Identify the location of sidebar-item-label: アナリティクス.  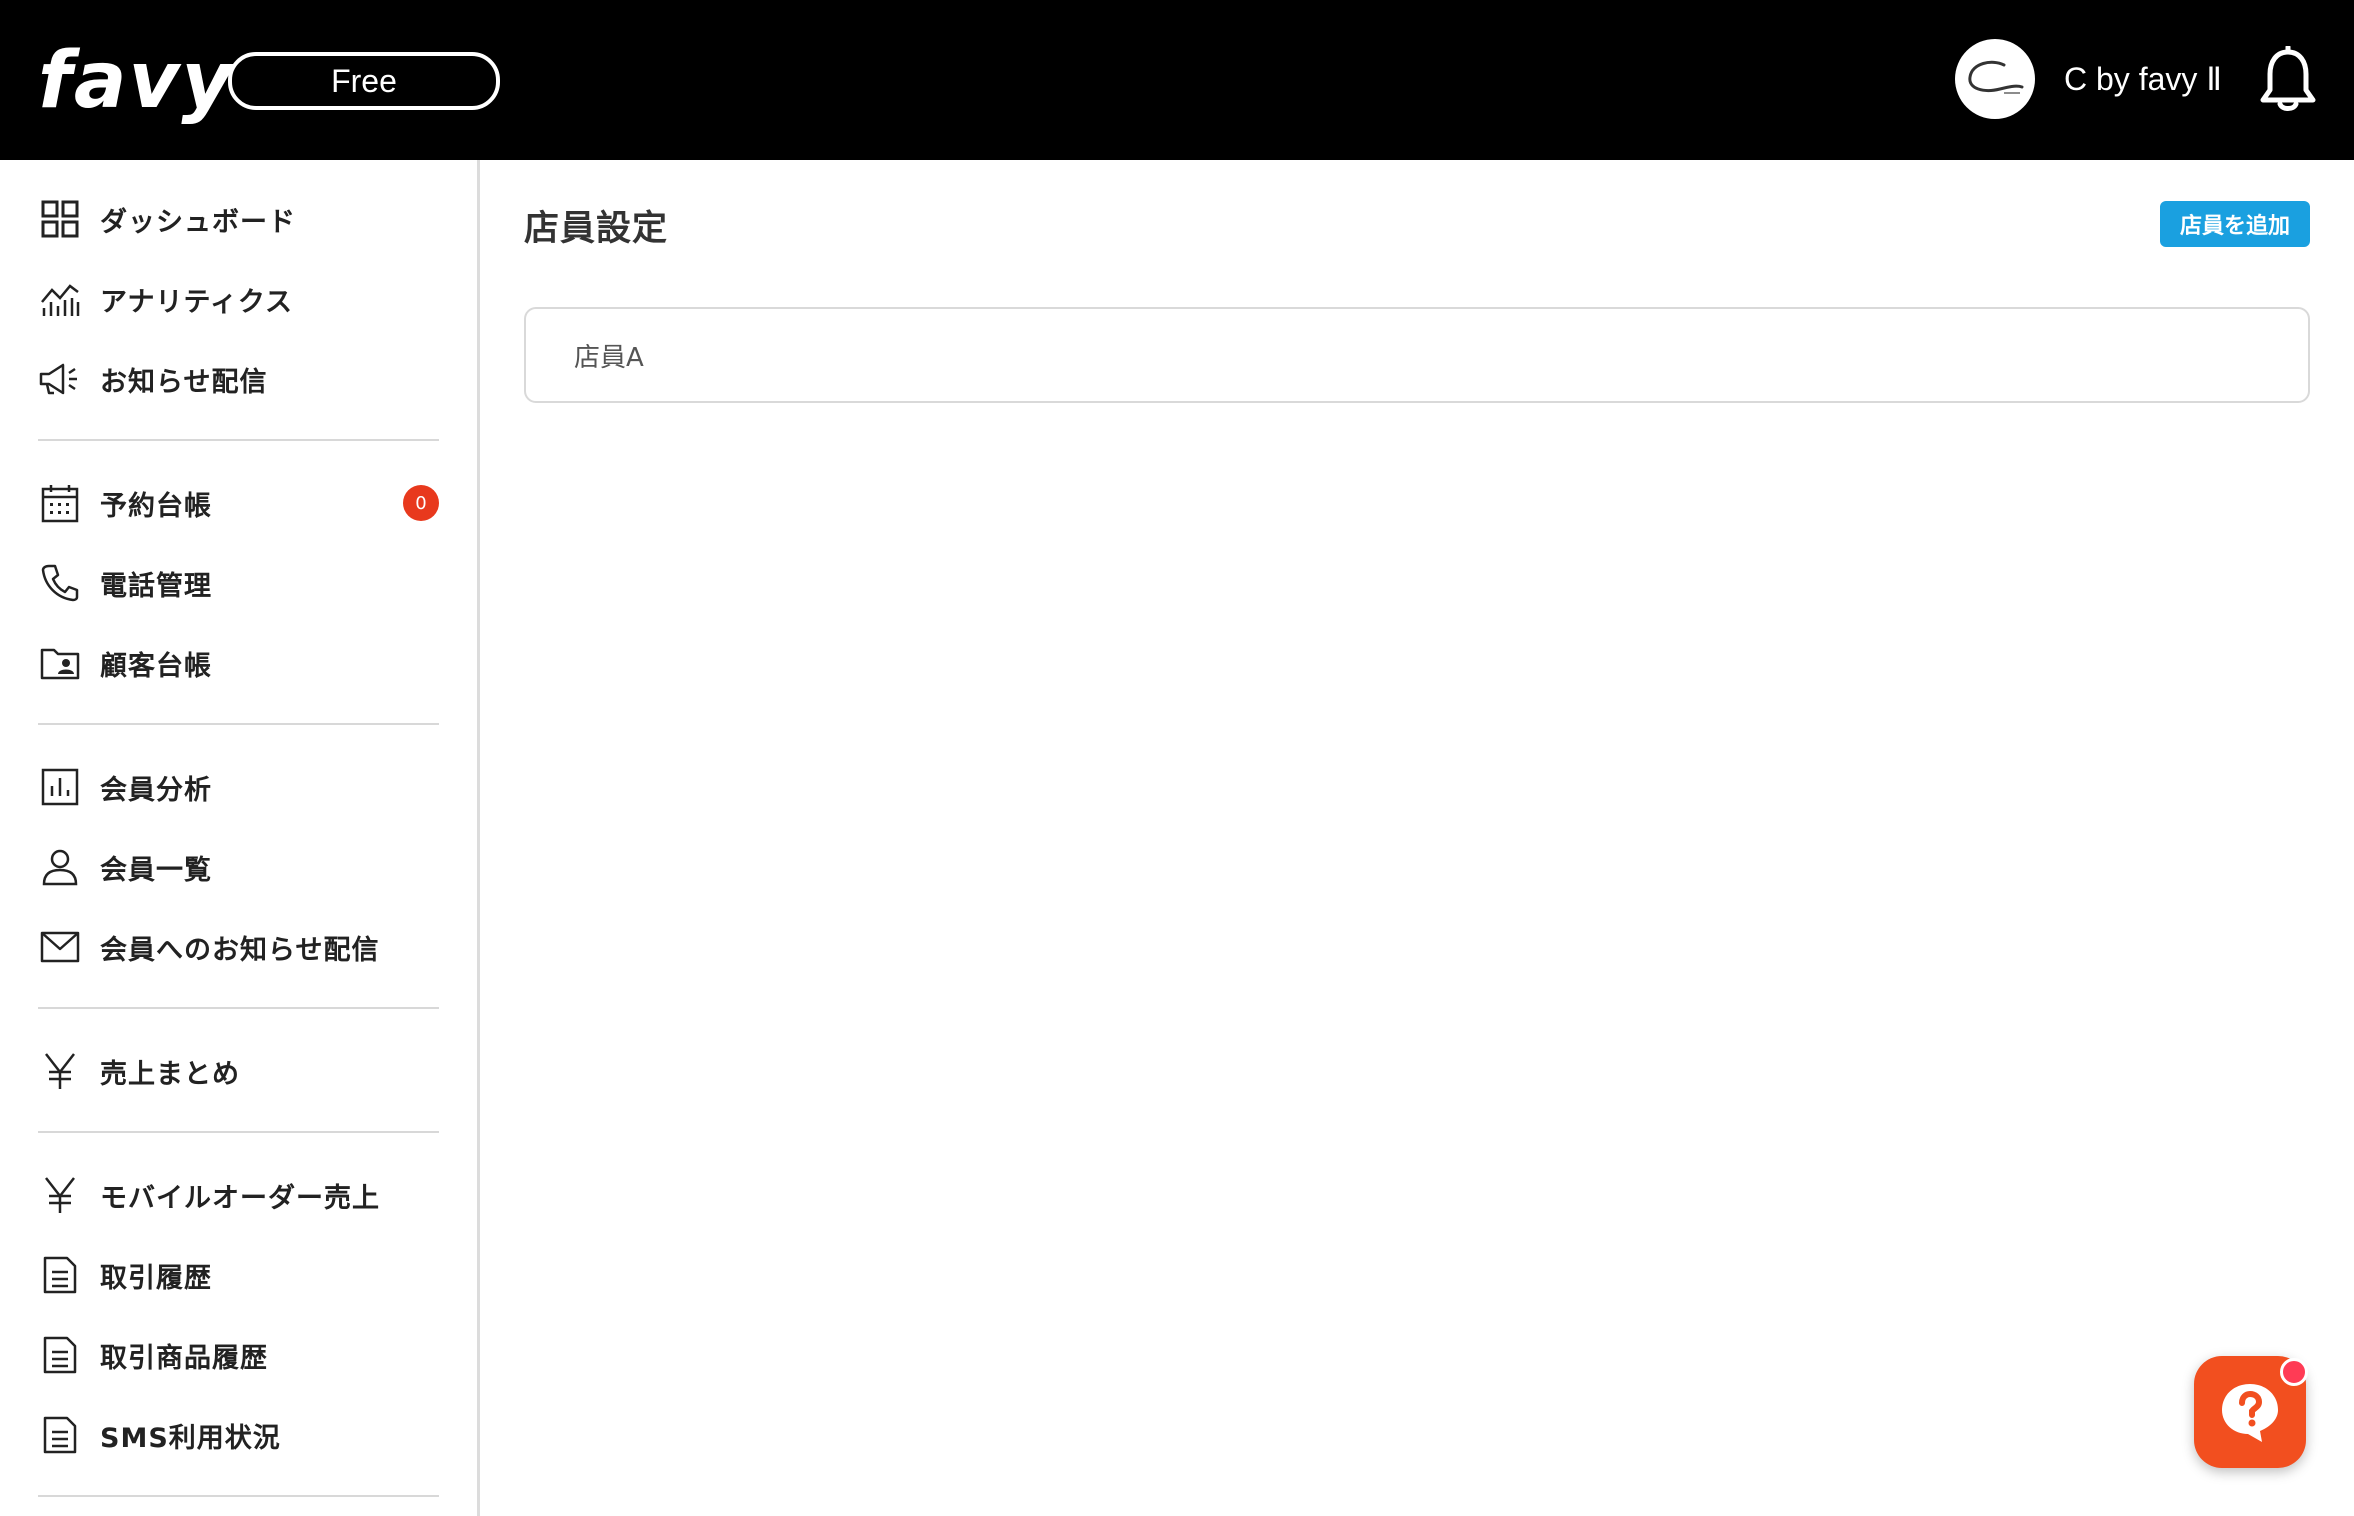
(197, 302).